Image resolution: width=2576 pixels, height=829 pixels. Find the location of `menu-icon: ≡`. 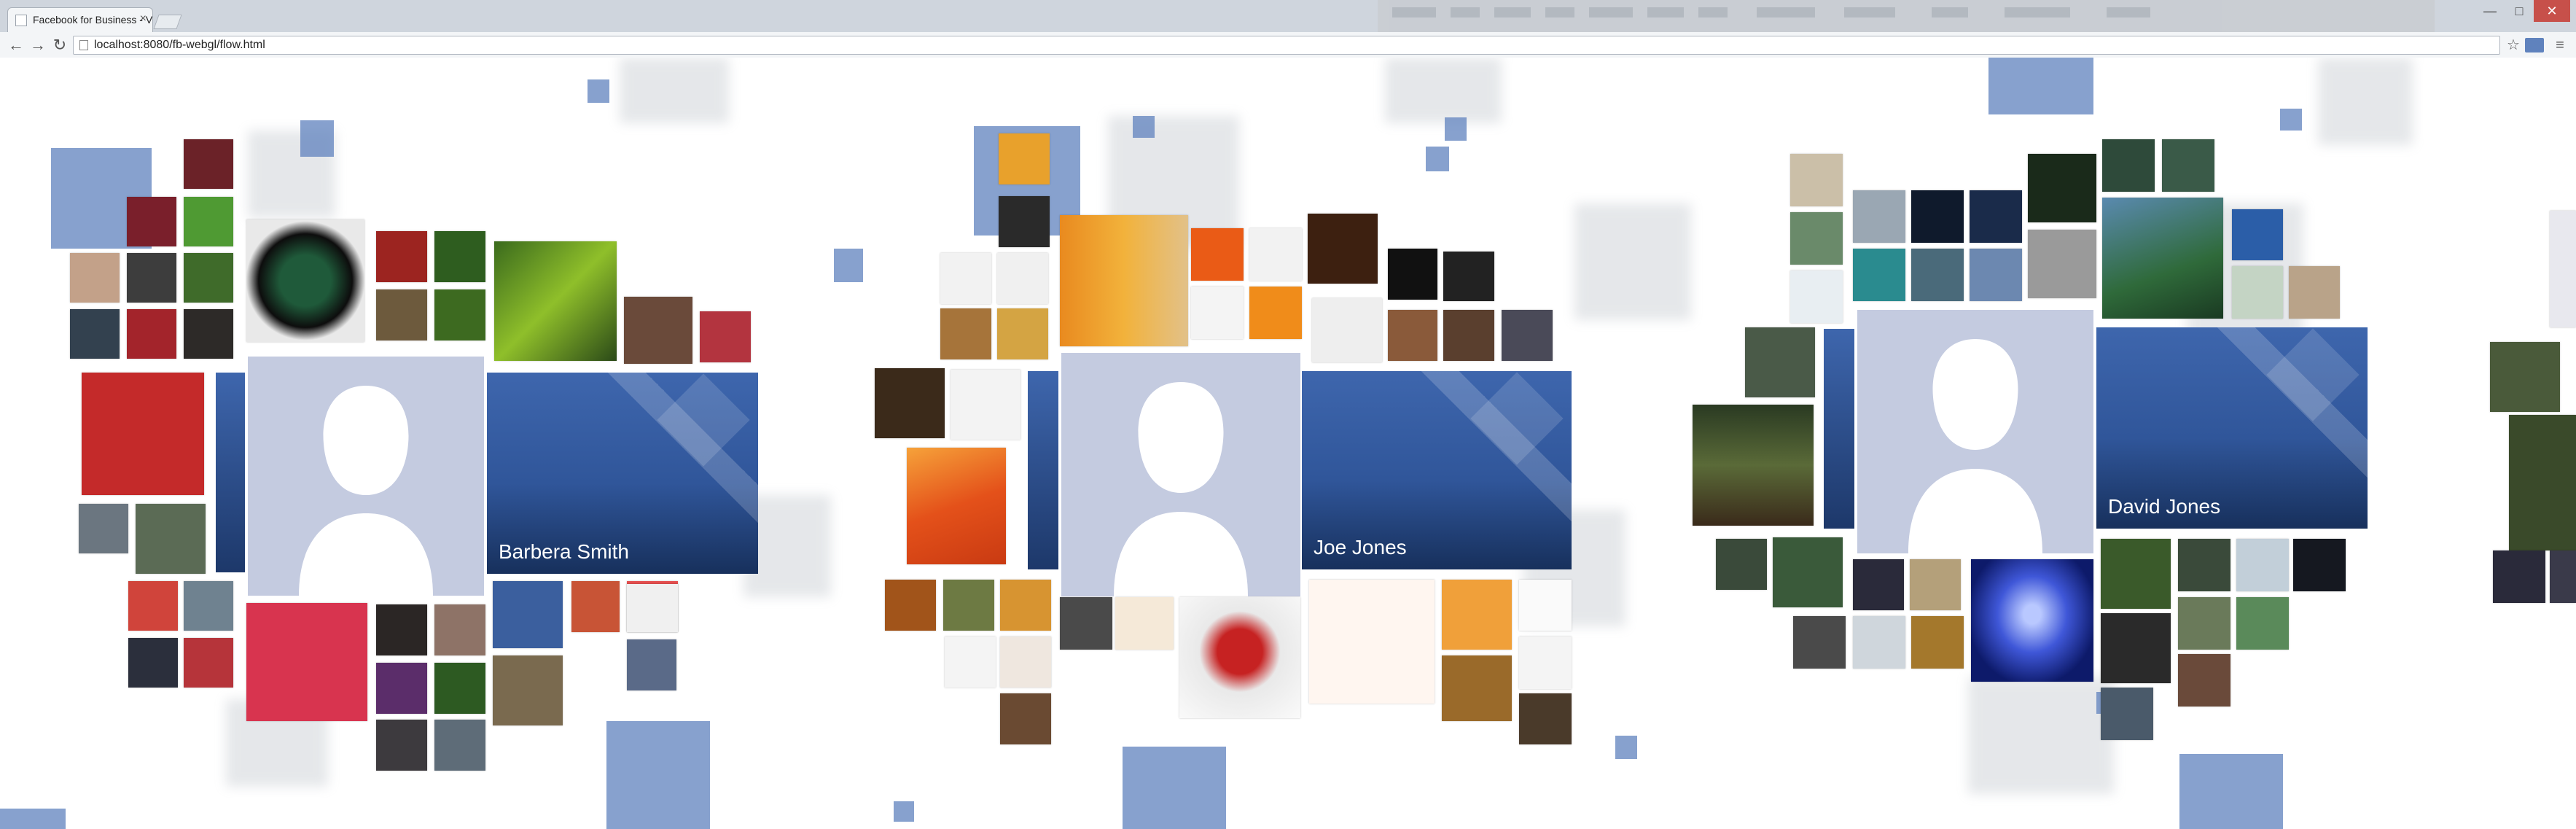

menu-icon: ≡ is located at coordinates (2560, 45).